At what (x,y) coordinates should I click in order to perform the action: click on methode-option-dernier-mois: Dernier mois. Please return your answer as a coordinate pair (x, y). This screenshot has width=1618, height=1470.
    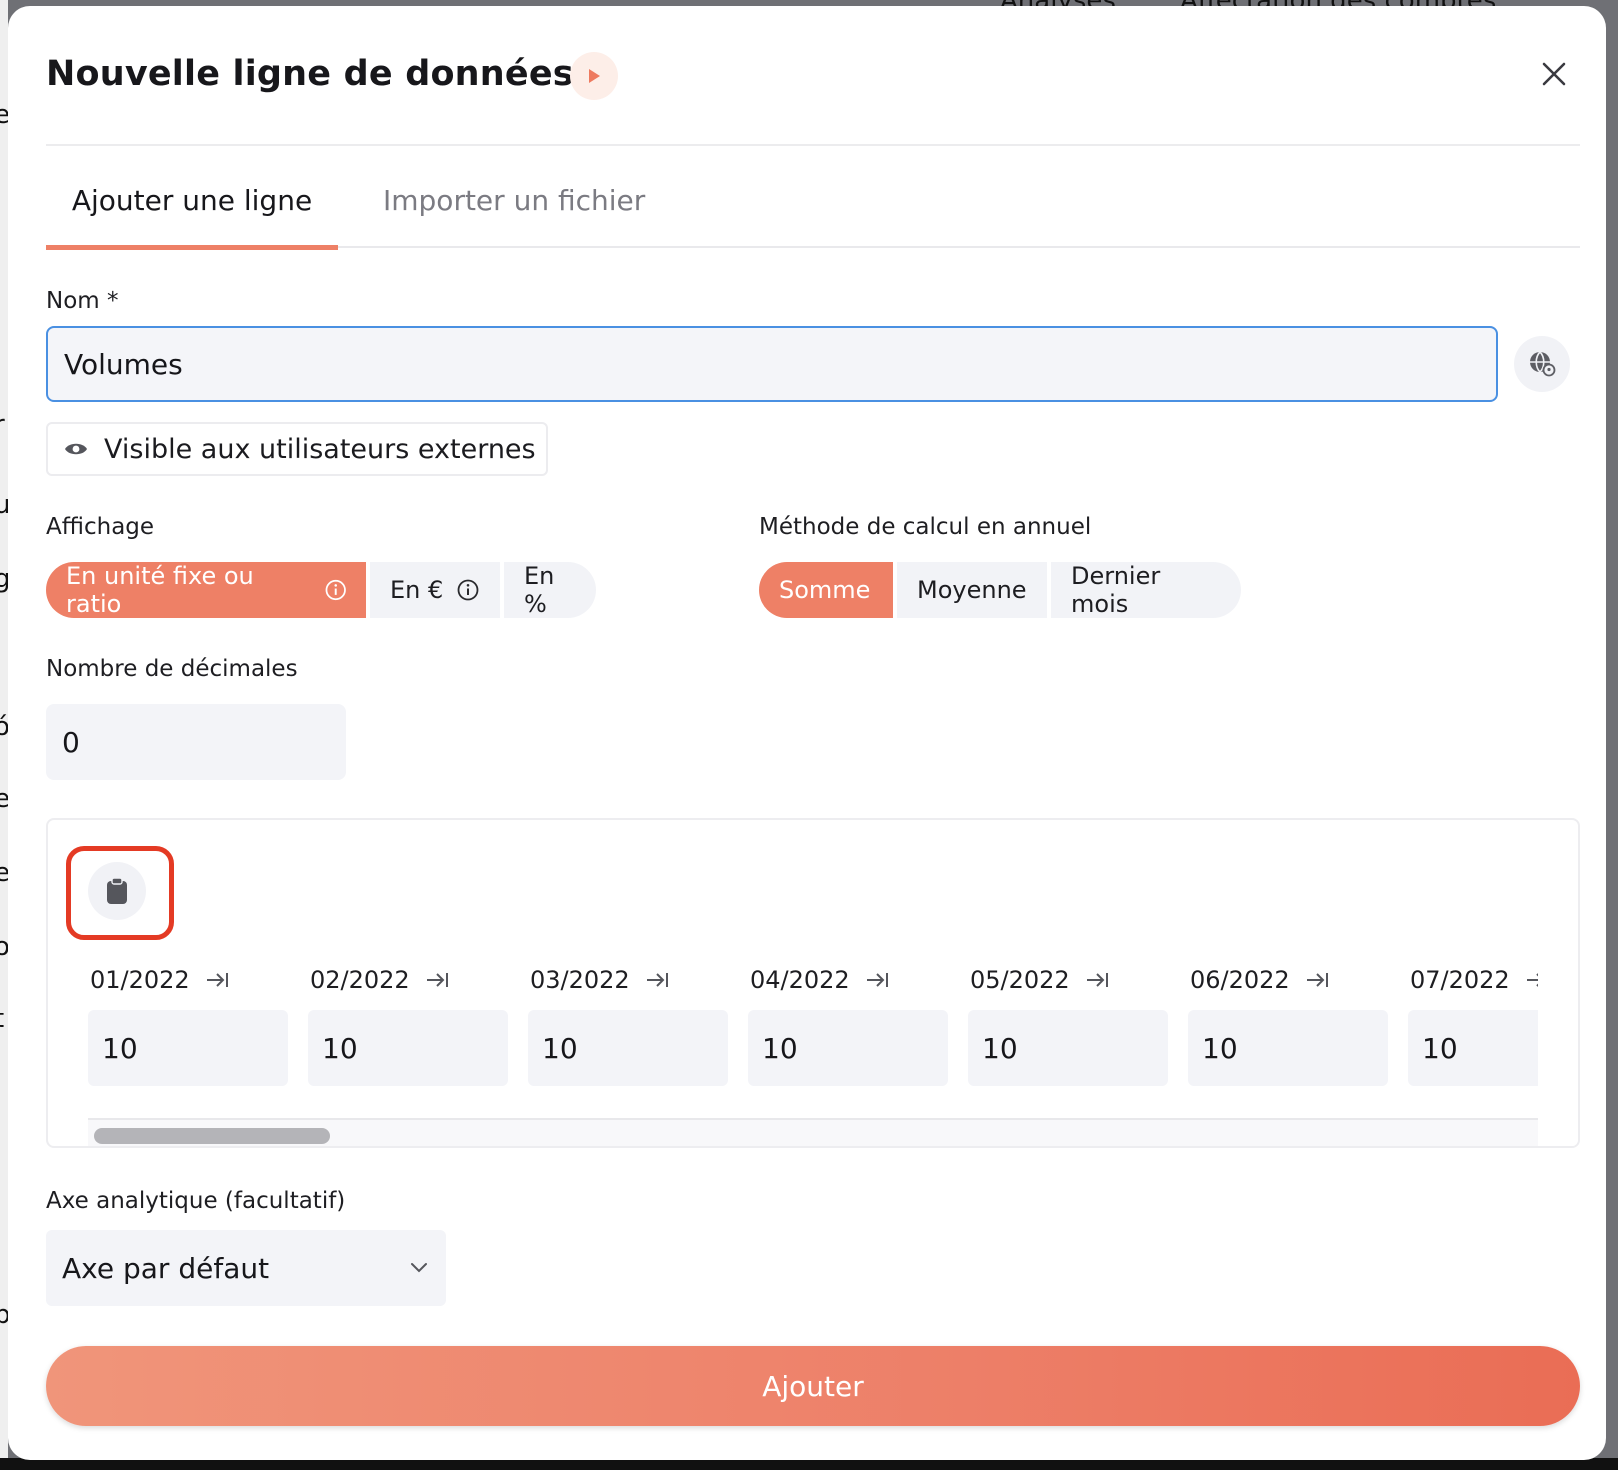
    Looking at the image, I should click on (1146, 590).